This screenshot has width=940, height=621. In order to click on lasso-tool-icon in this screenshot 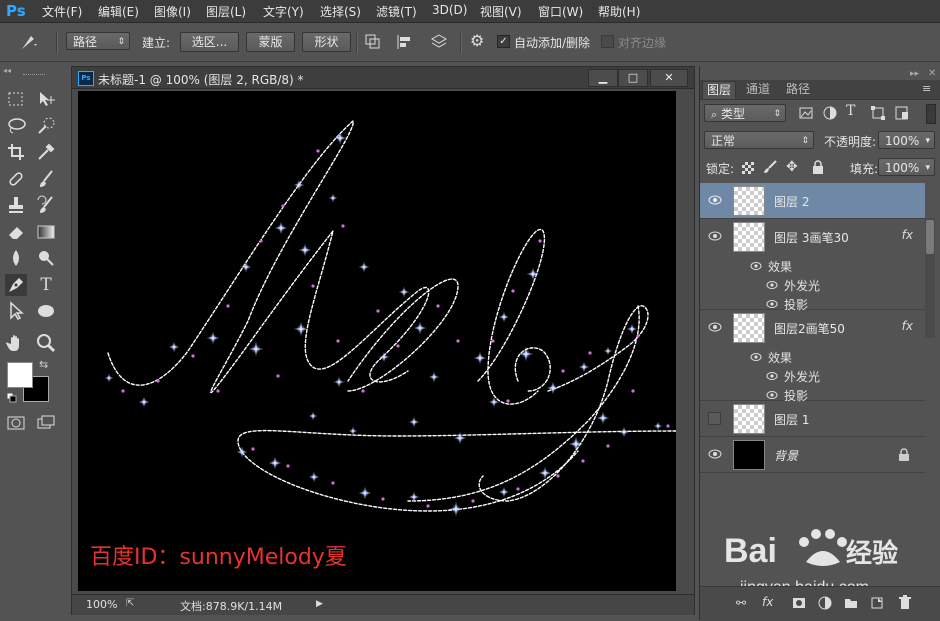, I will do `click(16, 126)`.